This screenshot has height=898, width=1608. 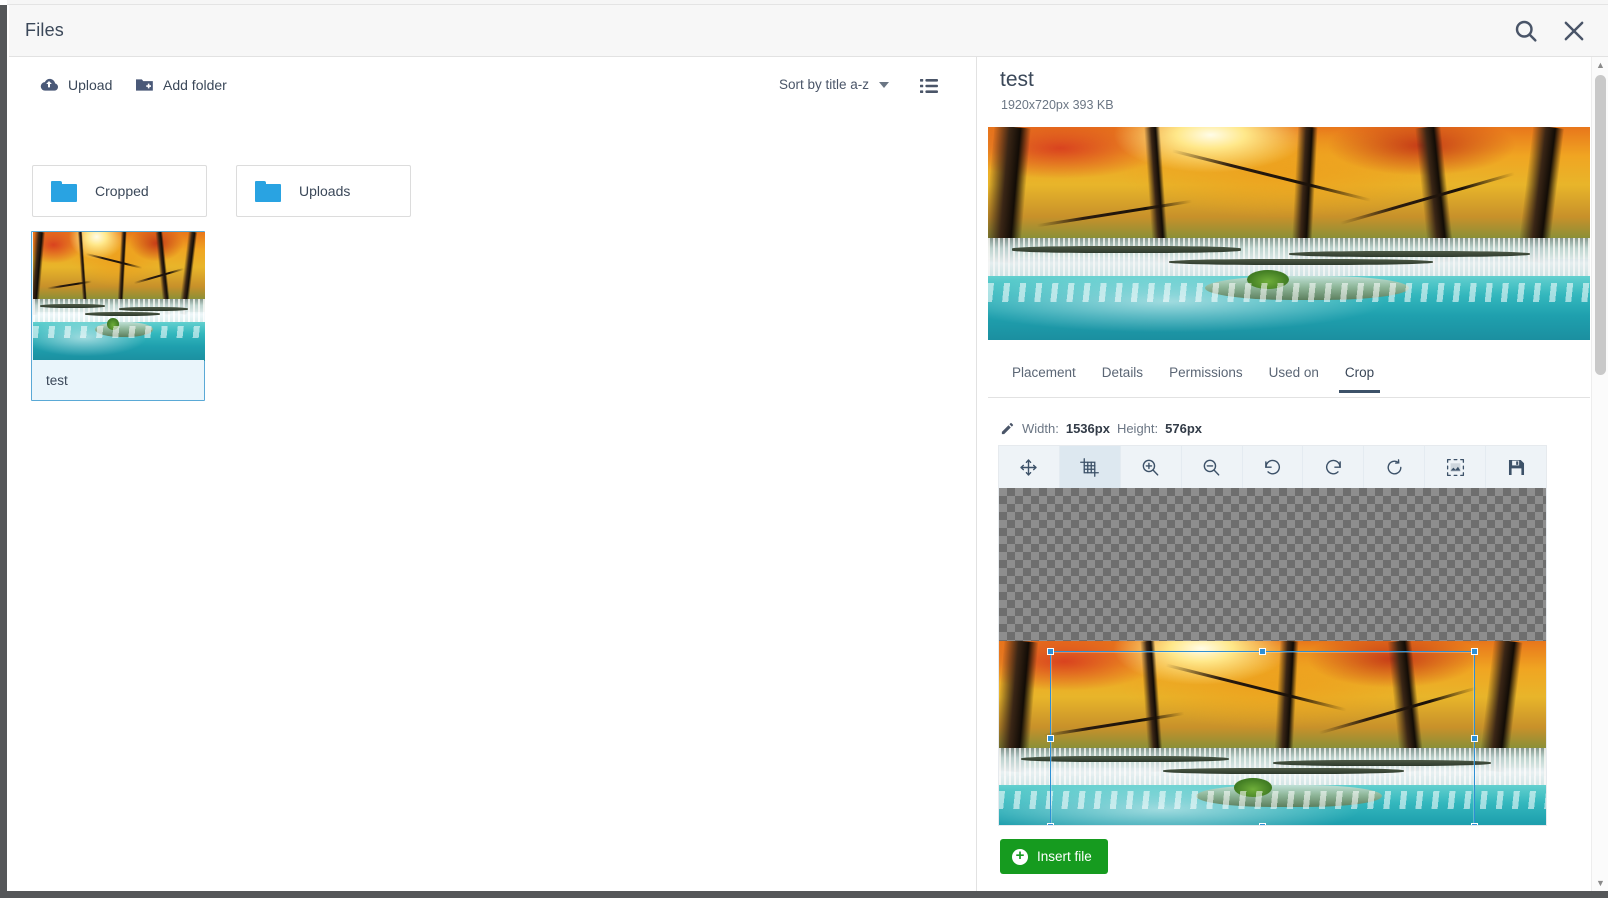 I want to click on folder-item: Uploads, so click(x=323, y=191).